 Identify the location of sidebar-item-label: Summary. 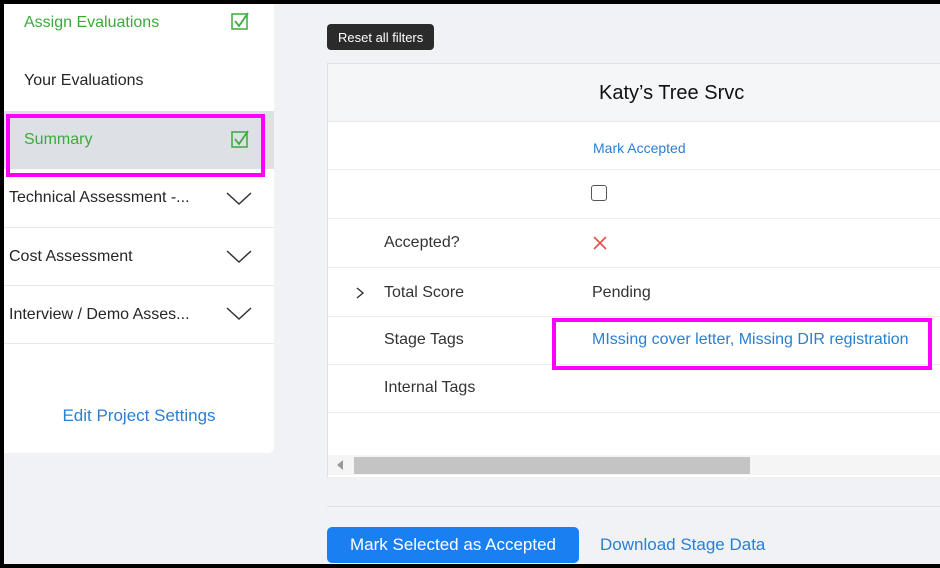
(58, 139).